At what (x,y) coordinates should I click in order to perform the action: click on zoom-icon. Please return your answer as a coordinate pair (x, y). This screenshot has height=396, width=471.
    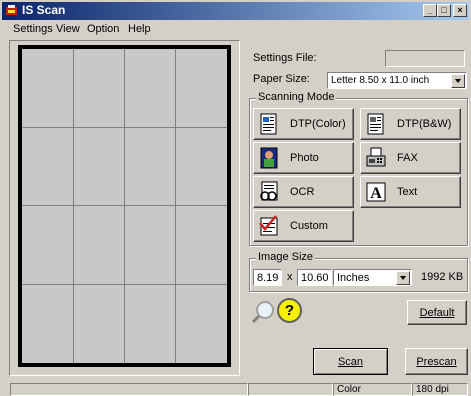
    Looking at the image, I should click on (263, 312).